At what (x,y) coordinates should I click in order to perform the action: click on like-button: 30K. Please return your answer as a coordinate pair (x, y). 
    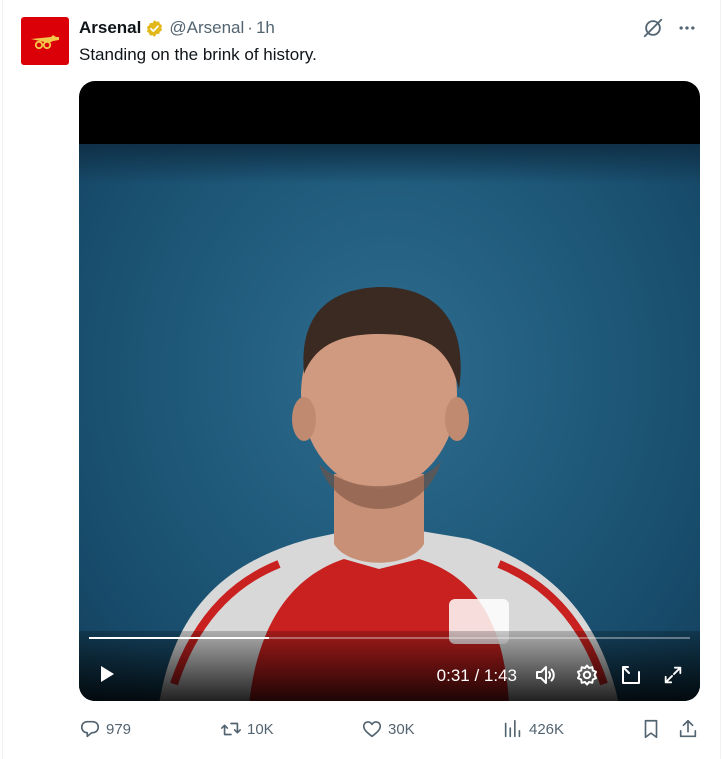
    Looking at the image, I should click on (388, 729).